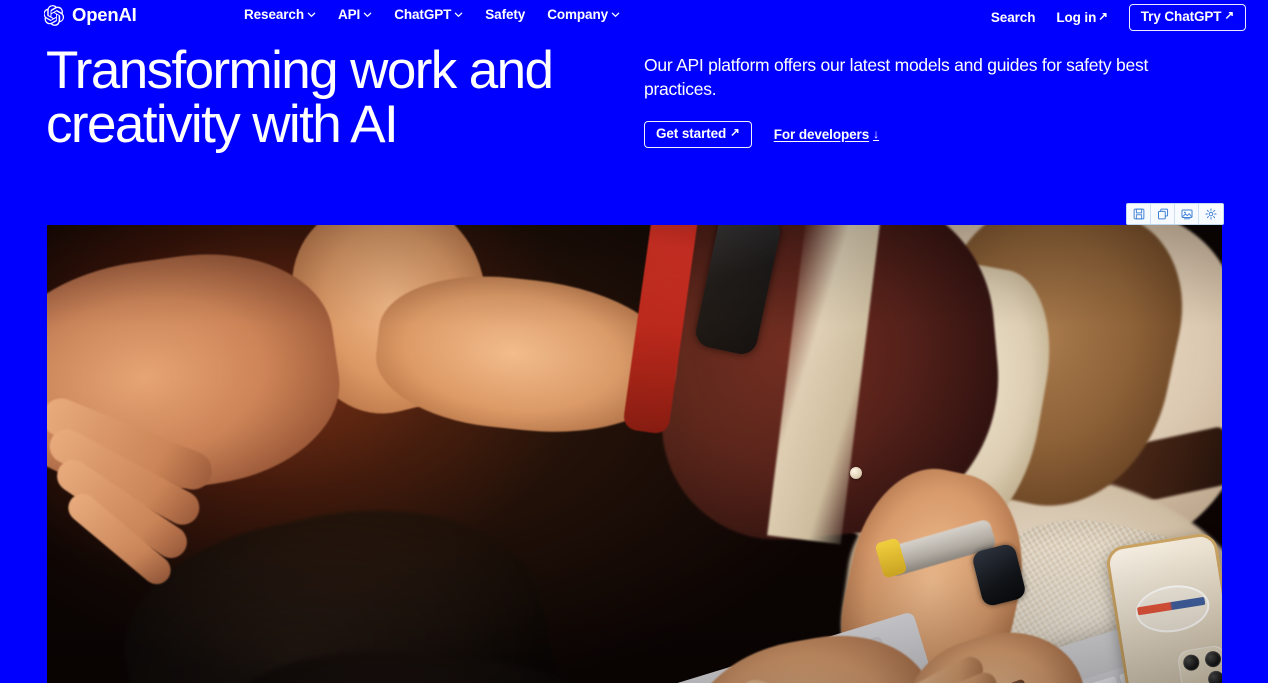  I want to click on for-developers-label: For developers, so click(821, 134).